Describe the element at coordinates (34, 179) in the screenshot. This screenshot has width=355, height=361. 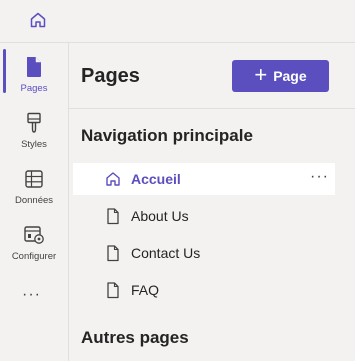
I see `table-icon` at that location.